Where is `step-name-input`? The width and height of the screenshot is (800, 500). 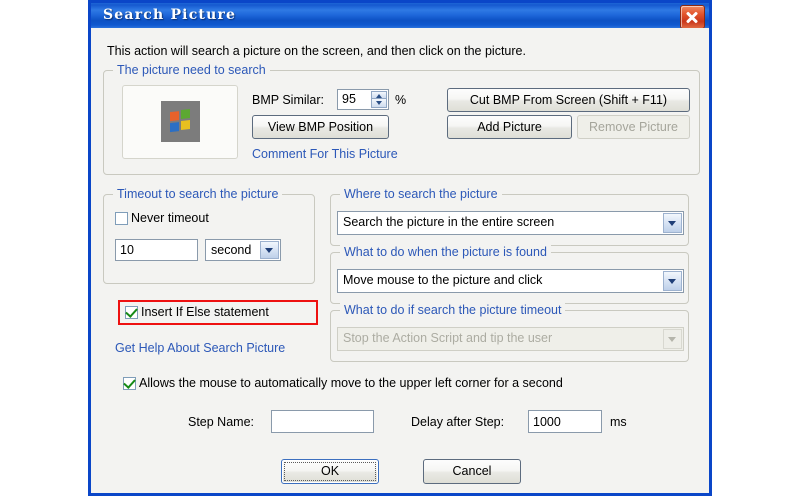 step-name-input is located at coordinates (322, 421).